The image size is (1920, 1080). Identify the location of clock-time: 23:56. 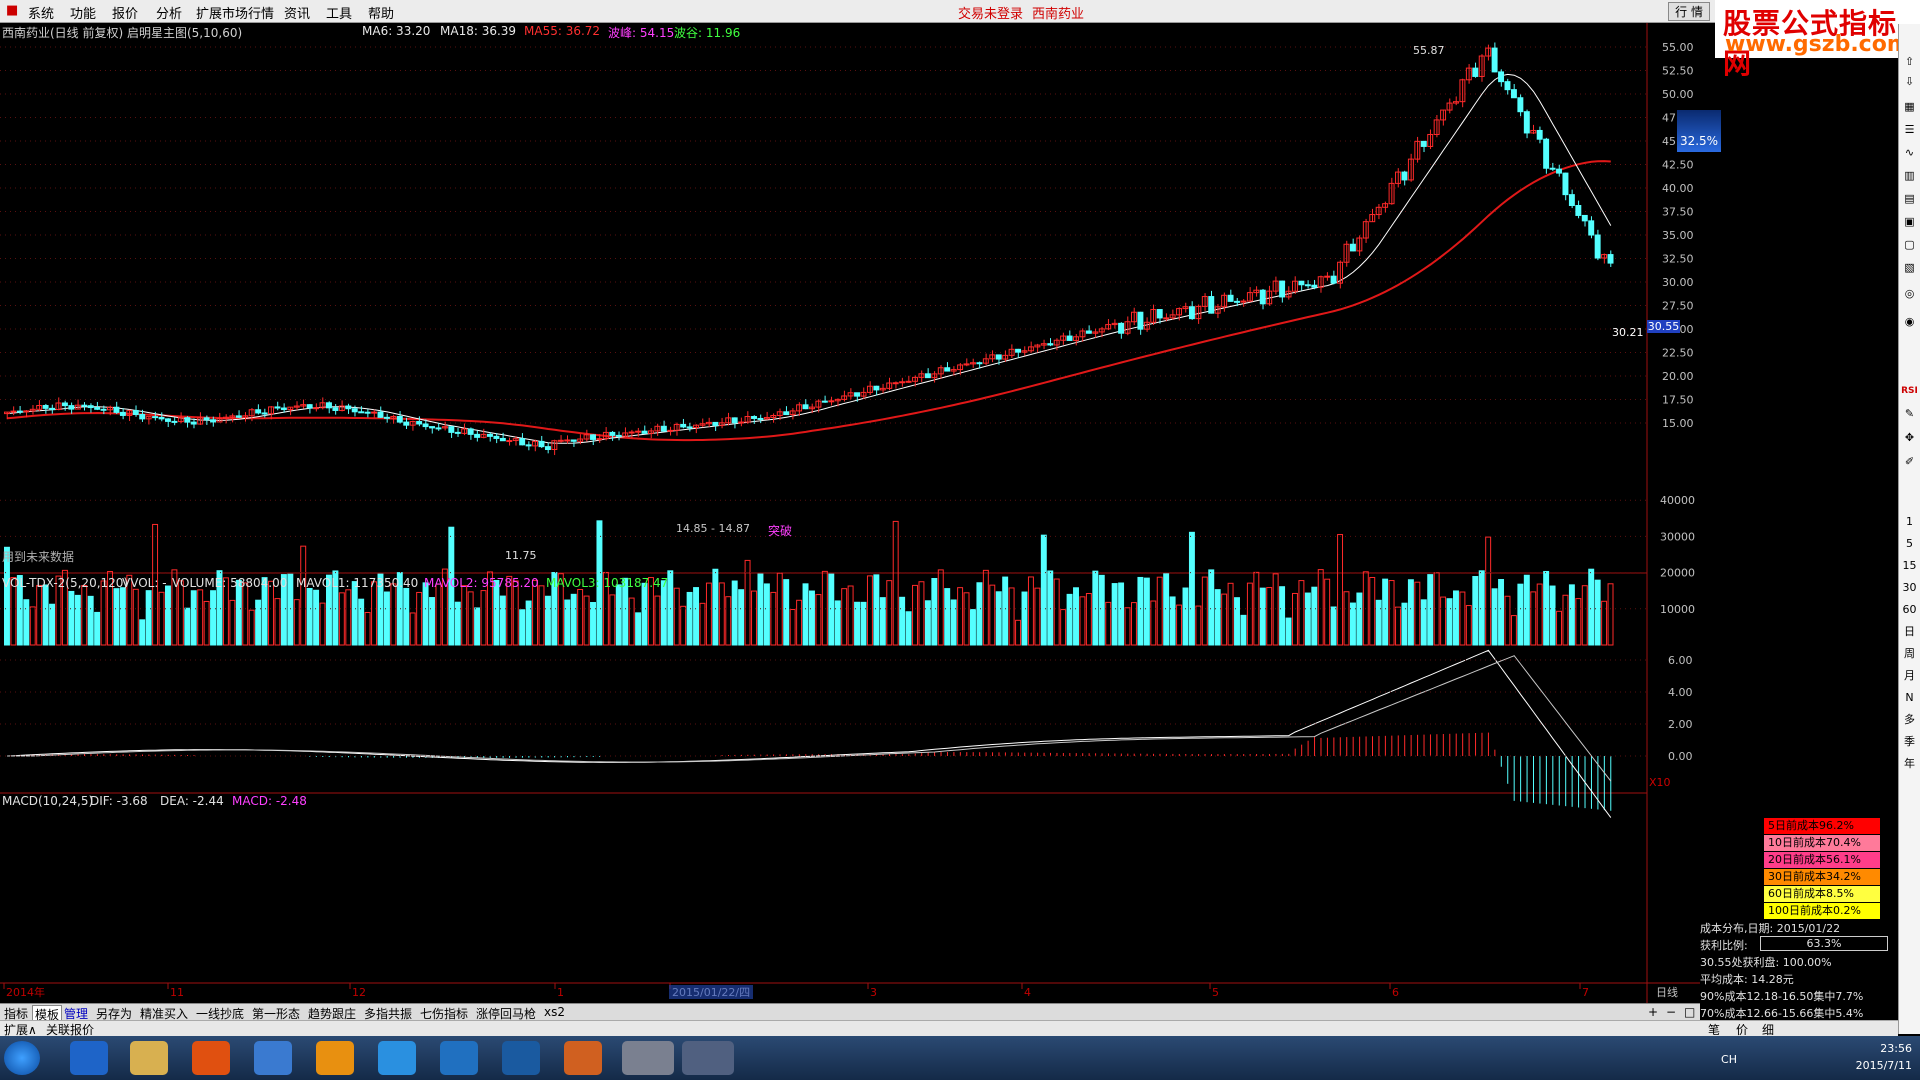
(1884, 1048).